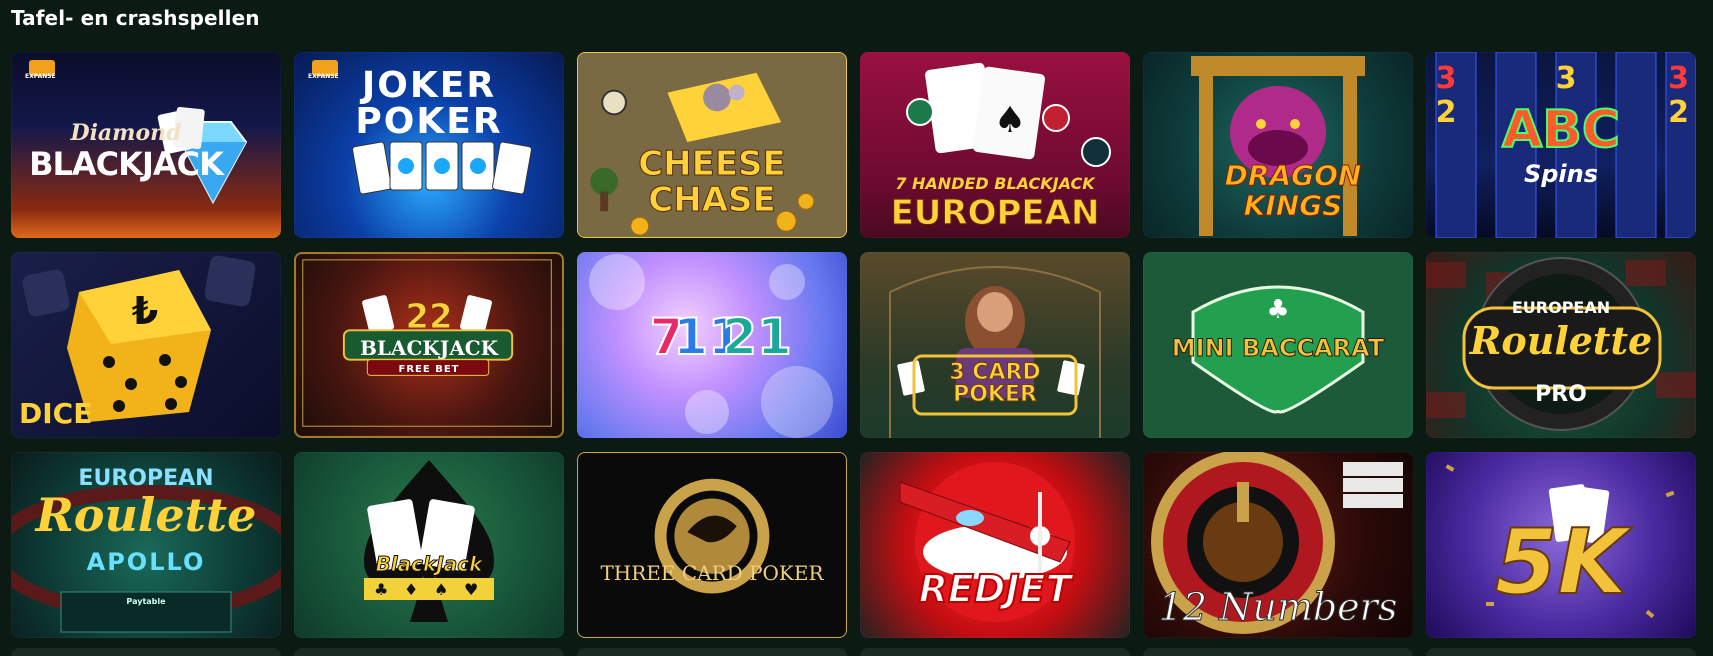  I want to click on european-roulette-pro-art, so click(1561, 344).